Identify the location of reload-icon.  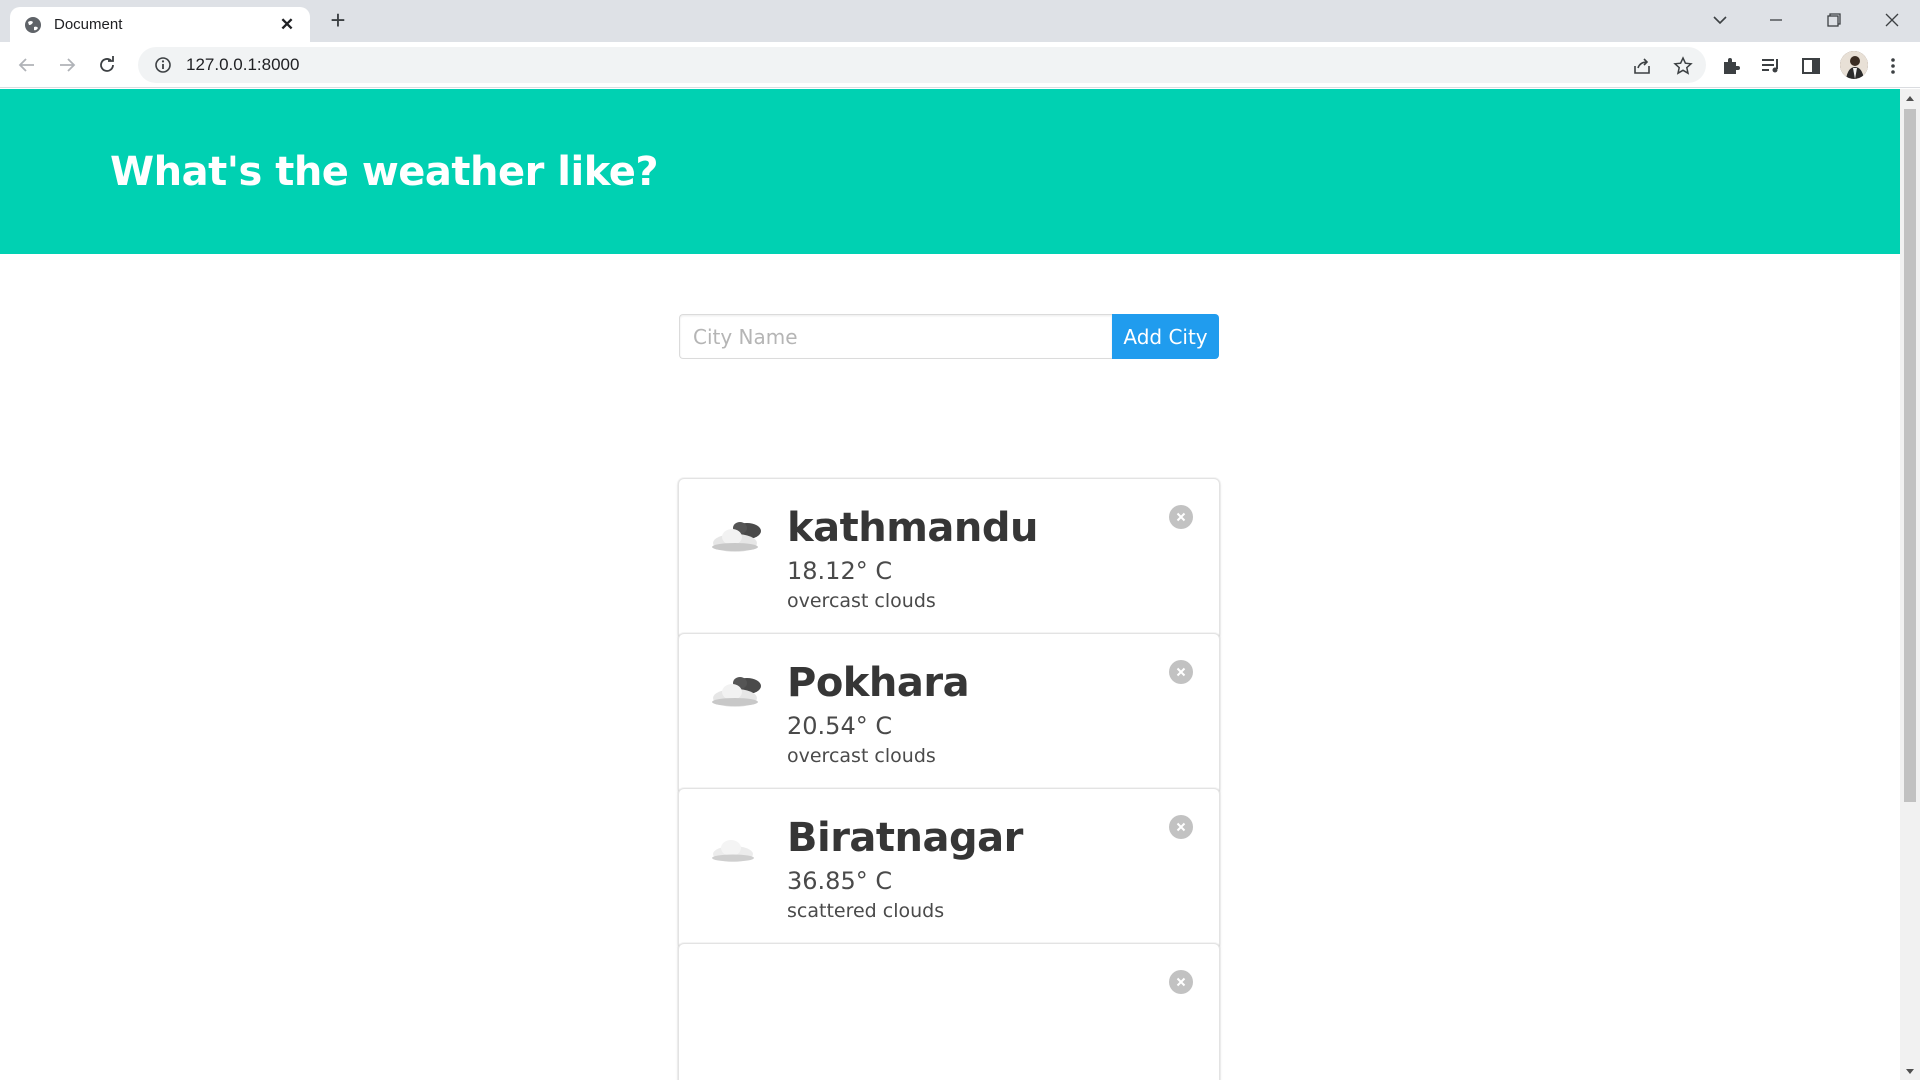
(107, 64).